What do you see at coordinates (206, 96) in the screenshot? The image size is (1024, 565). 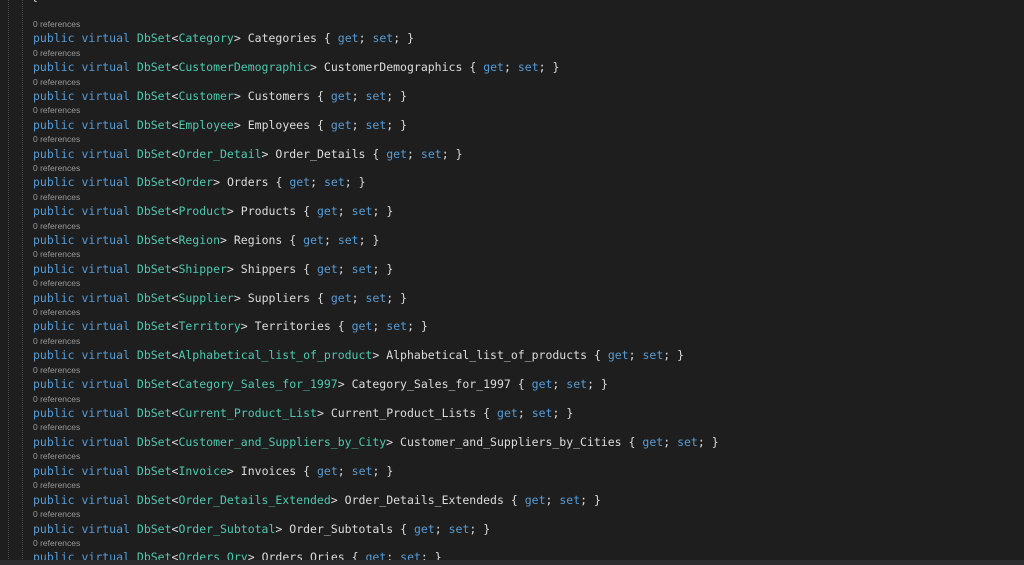 I see `entity-type: Customer` at bounding box center [206, 96].